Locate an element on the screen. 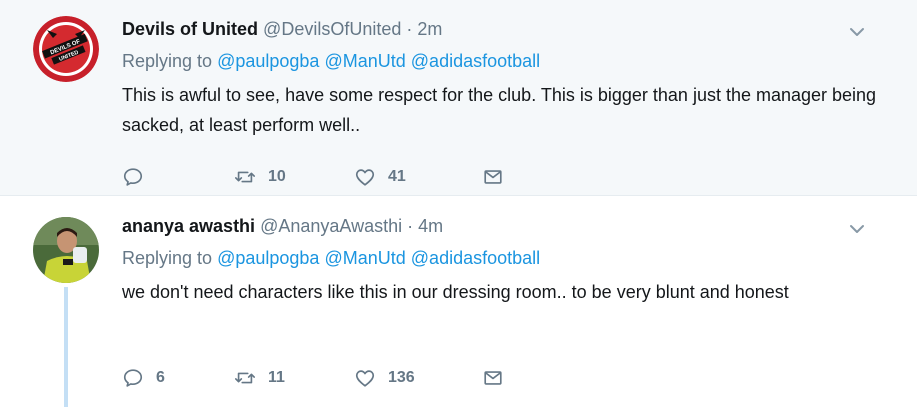  like-count: 136 is located at coordinates (401, 377).